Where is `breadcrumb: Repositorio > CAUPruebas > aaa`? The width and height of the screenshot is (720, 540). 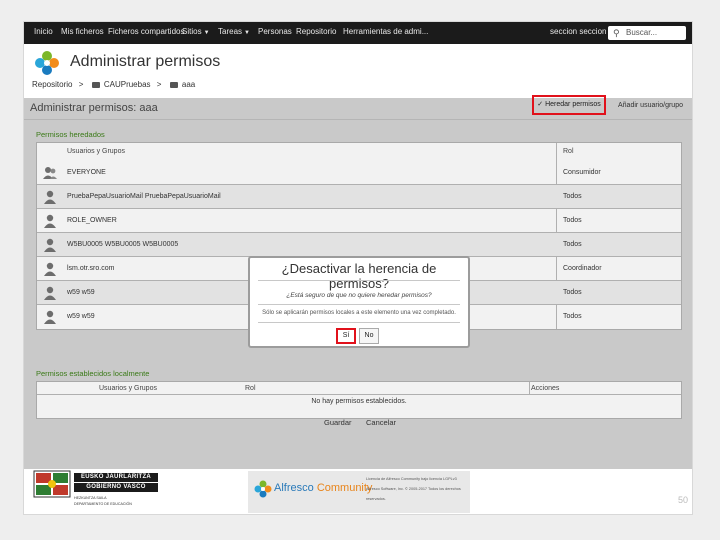 breadcrumb: Repositorio > CAUPruebas > aaa is located at coordinates (113, 84).